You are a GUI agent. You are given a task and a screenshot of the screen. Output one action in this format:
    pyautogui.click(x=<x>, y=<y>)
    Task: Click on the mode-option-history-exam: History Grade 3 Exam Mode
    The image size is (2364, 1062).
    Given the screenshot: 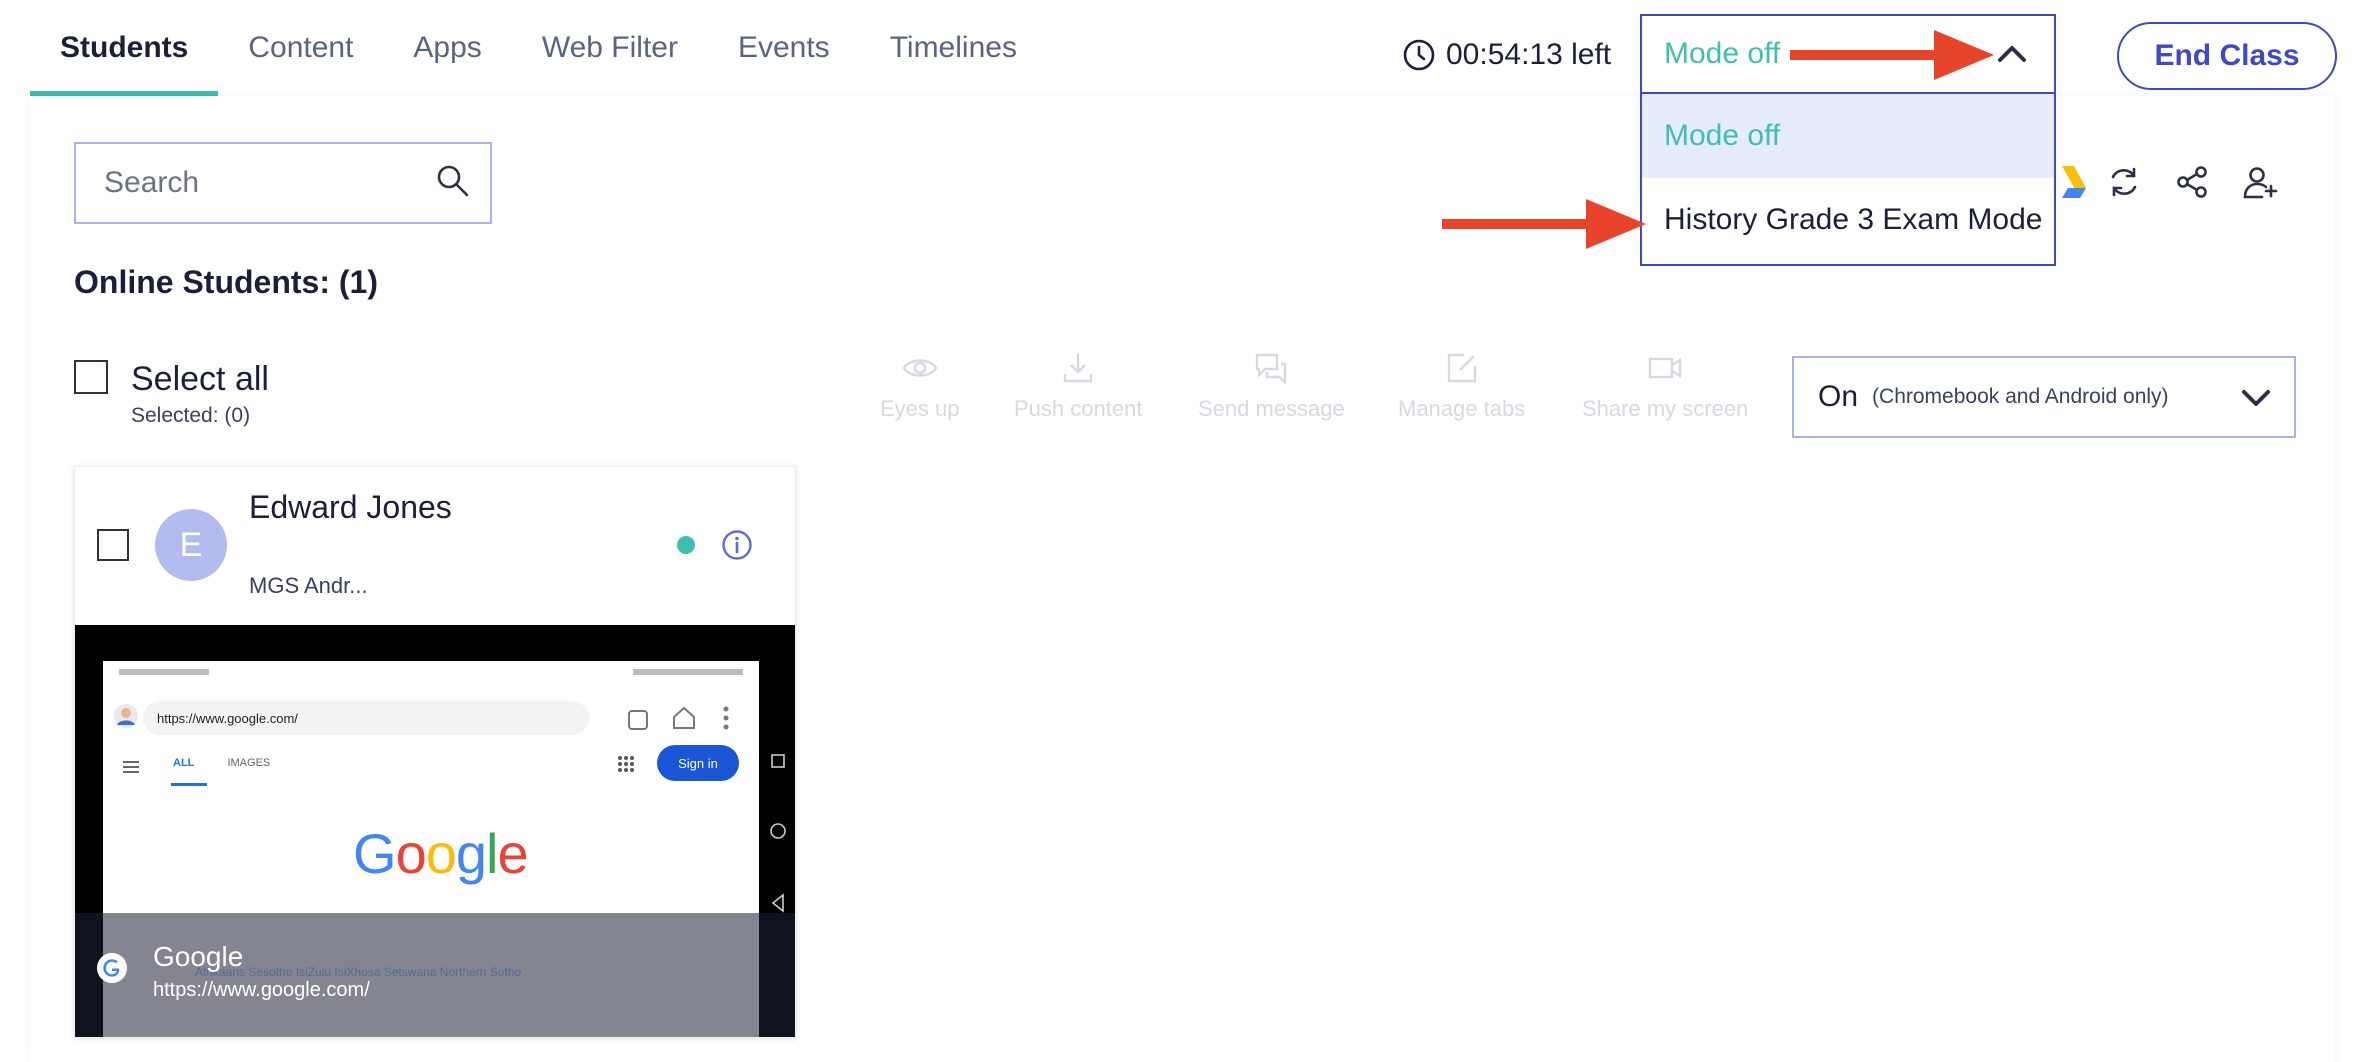 What is the action you would take?
    pyautogui.click(x=1848, y=220)
    